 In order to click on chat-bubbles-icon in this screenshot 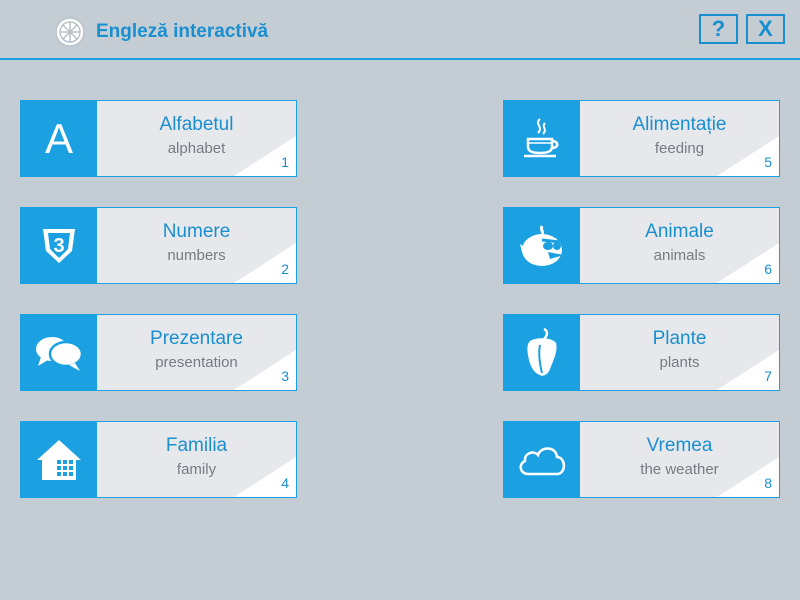, I will do `click(60, 353)`.